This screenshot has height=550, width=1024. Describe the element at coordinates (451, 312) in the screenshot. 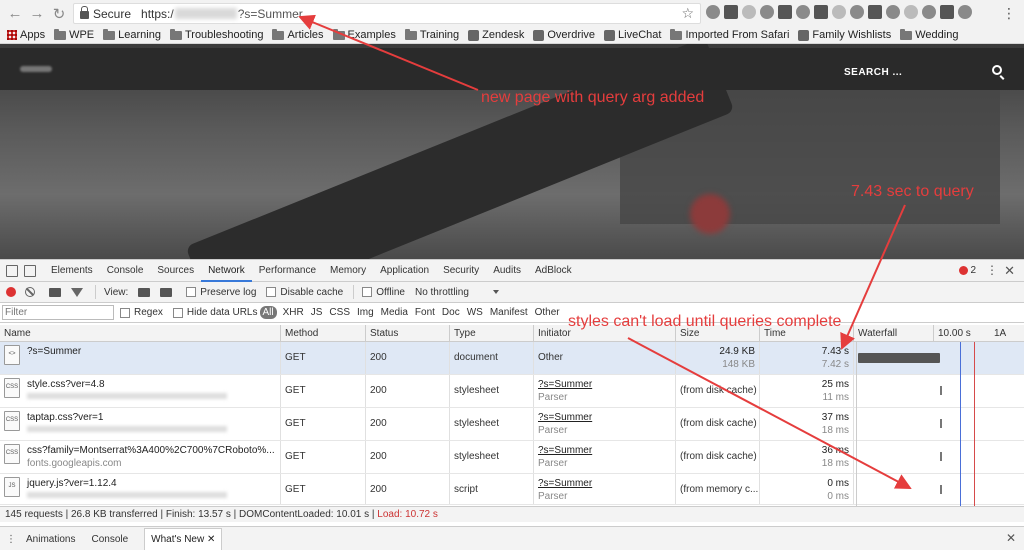

I see `filter-type-doc: Doc` at that location.